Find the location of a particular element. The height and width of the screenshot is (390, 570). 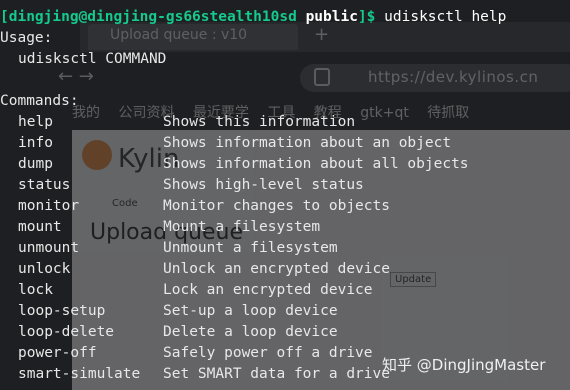

usage-line: udisksctl COMMAND is located at coordinates (92, 59).